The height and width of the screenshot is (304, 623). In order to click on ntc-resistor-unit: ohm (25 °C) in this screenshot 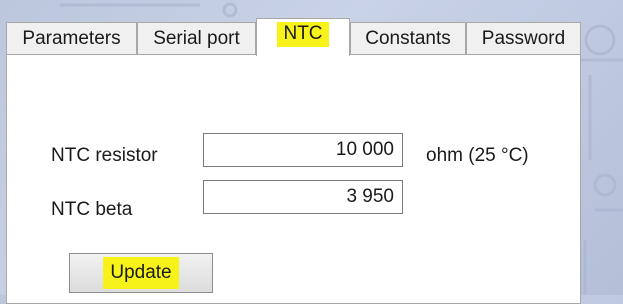, I will do `click(477, 155)`.